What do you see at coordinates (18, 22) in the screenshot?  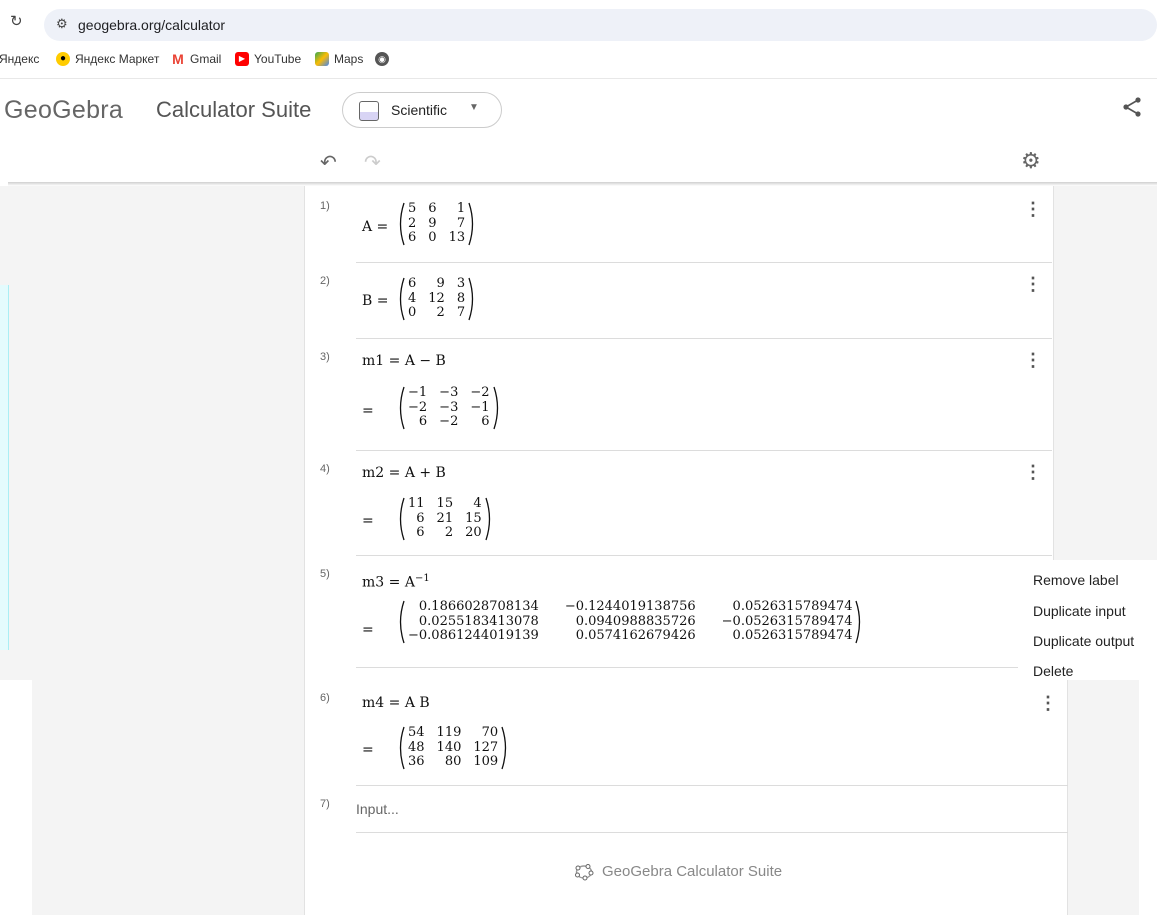 I see `reload-icon: ↻` at bounding box center [18, 22].